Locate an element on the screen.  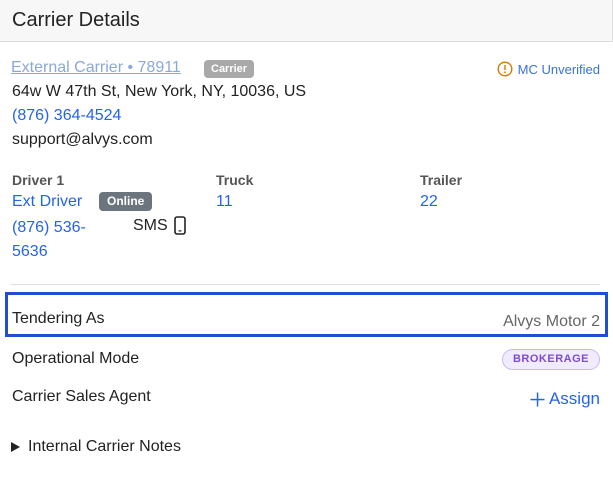
internal-notes-toggle: Internal Carrier Notes is located at coordinates (96, 447).